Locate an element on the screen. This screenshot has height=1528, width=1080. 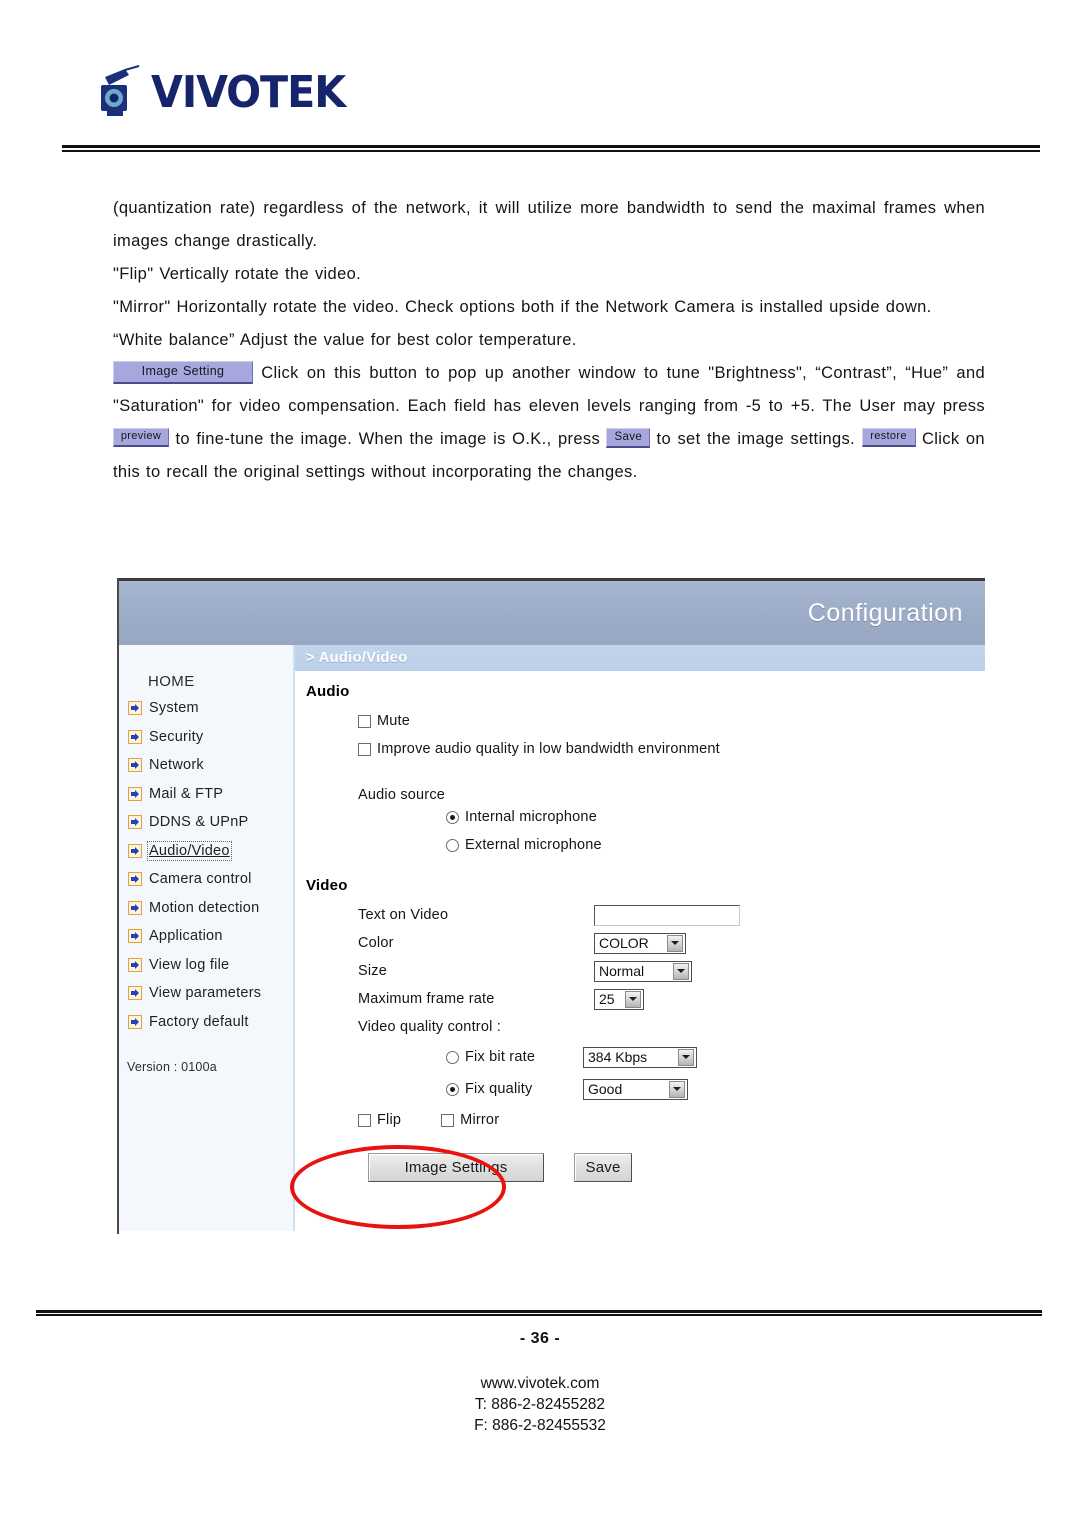
sidebar-item-factory-default: Factory default is located at coordinates (206, 1022).